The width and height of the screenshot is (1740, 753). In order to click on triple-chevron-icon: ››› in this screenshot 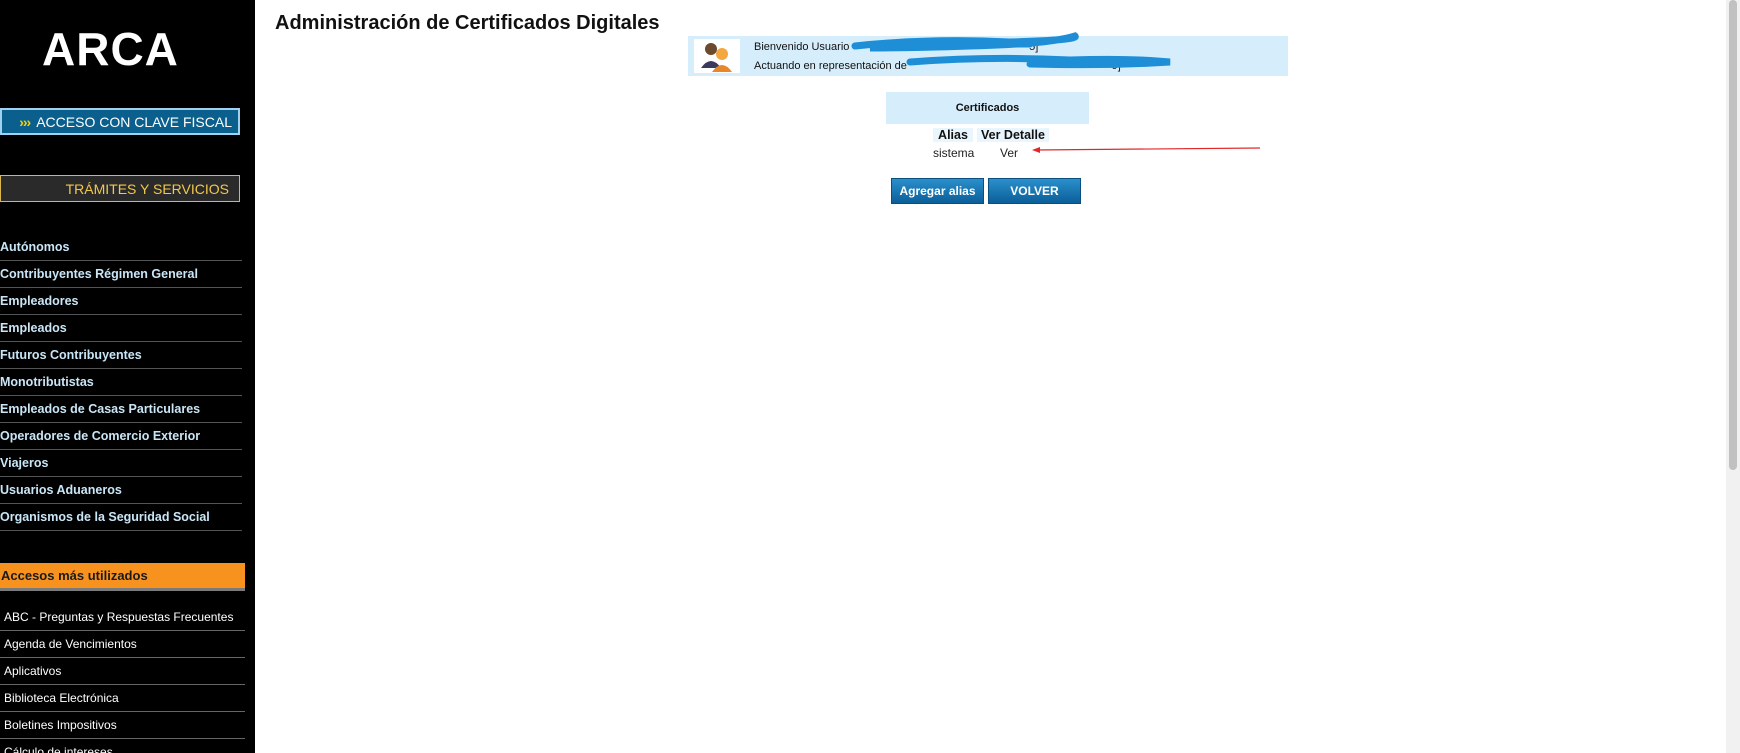, I will do `click(25, 121)`.